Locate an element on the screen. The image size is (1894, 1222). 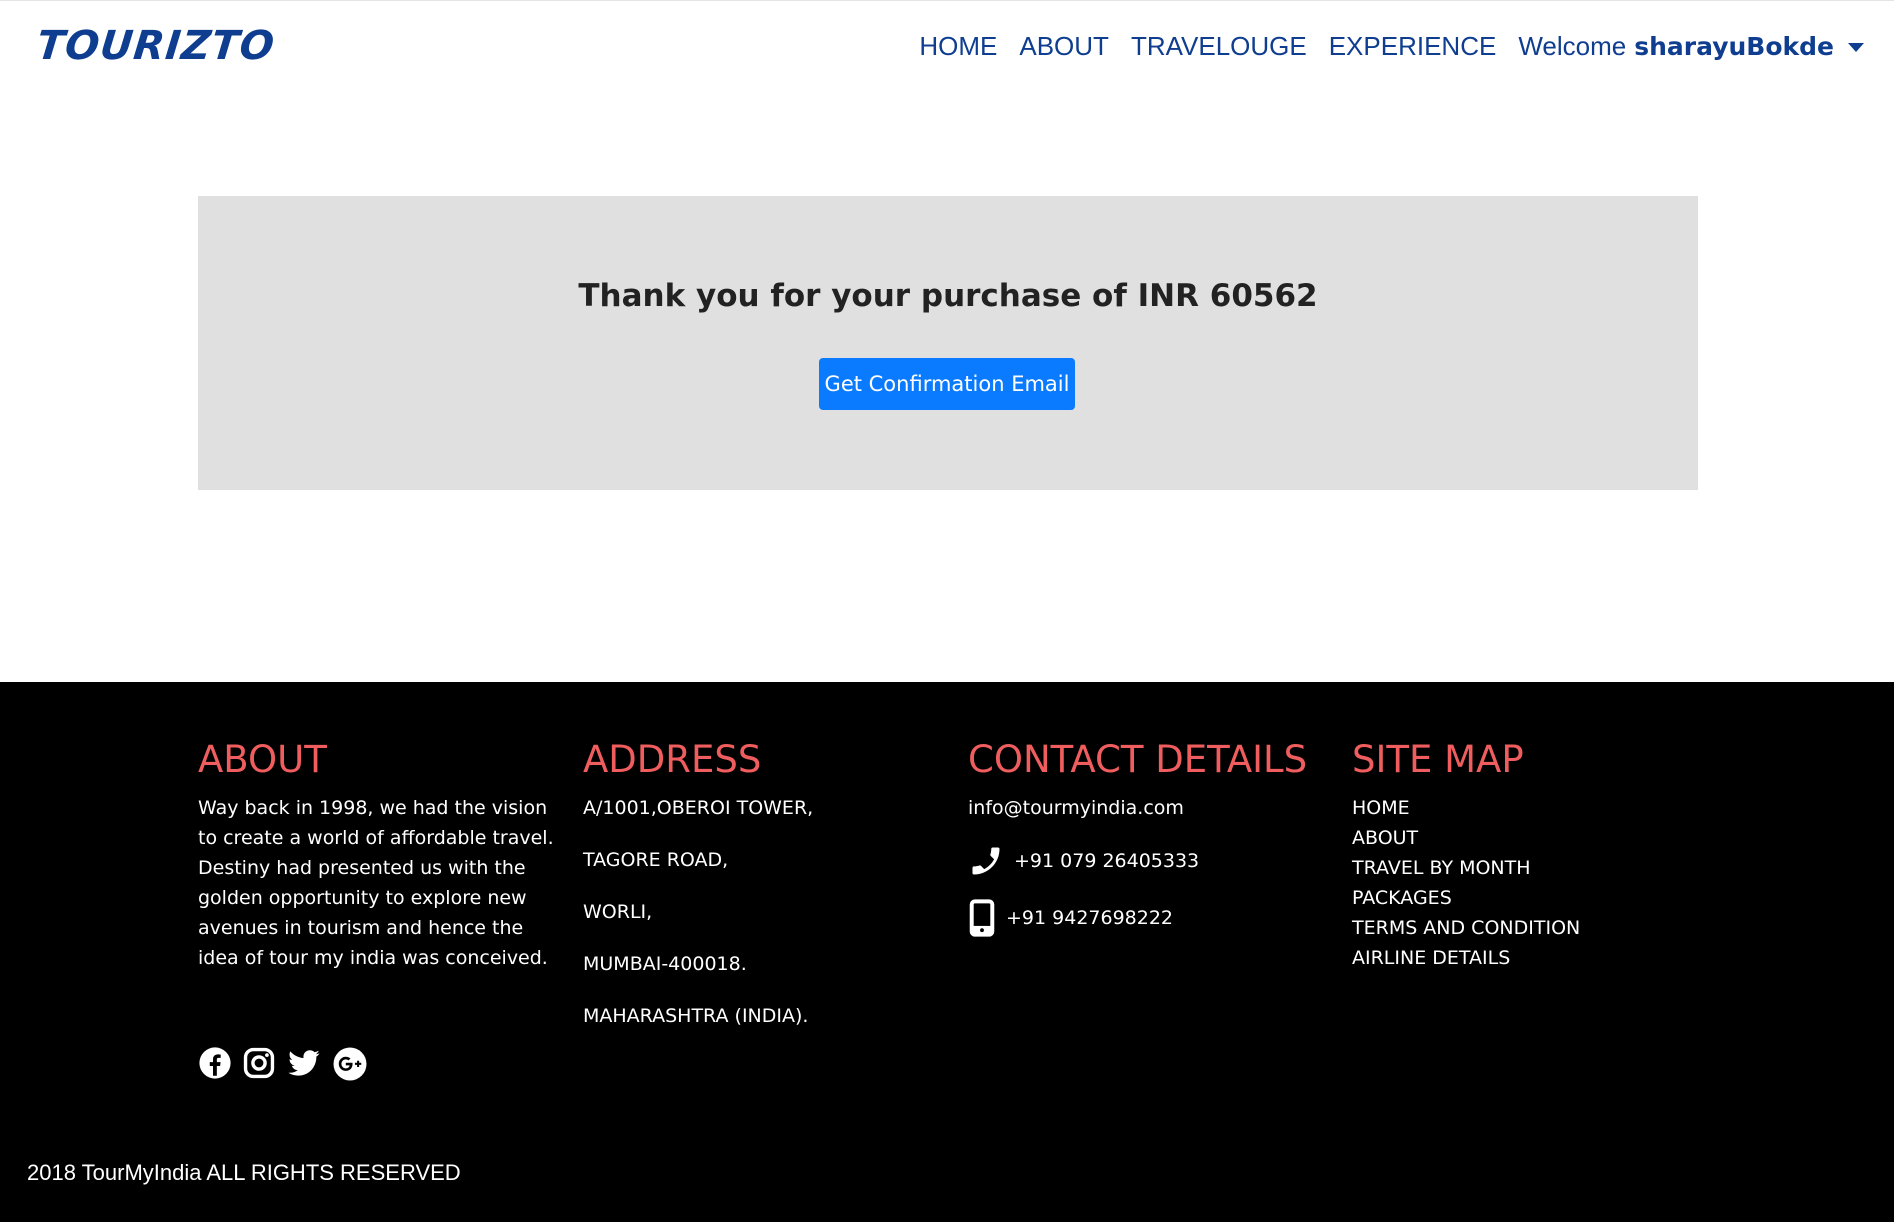
address-line: MUMBAI-400018. is located at coordinates (665, 964).